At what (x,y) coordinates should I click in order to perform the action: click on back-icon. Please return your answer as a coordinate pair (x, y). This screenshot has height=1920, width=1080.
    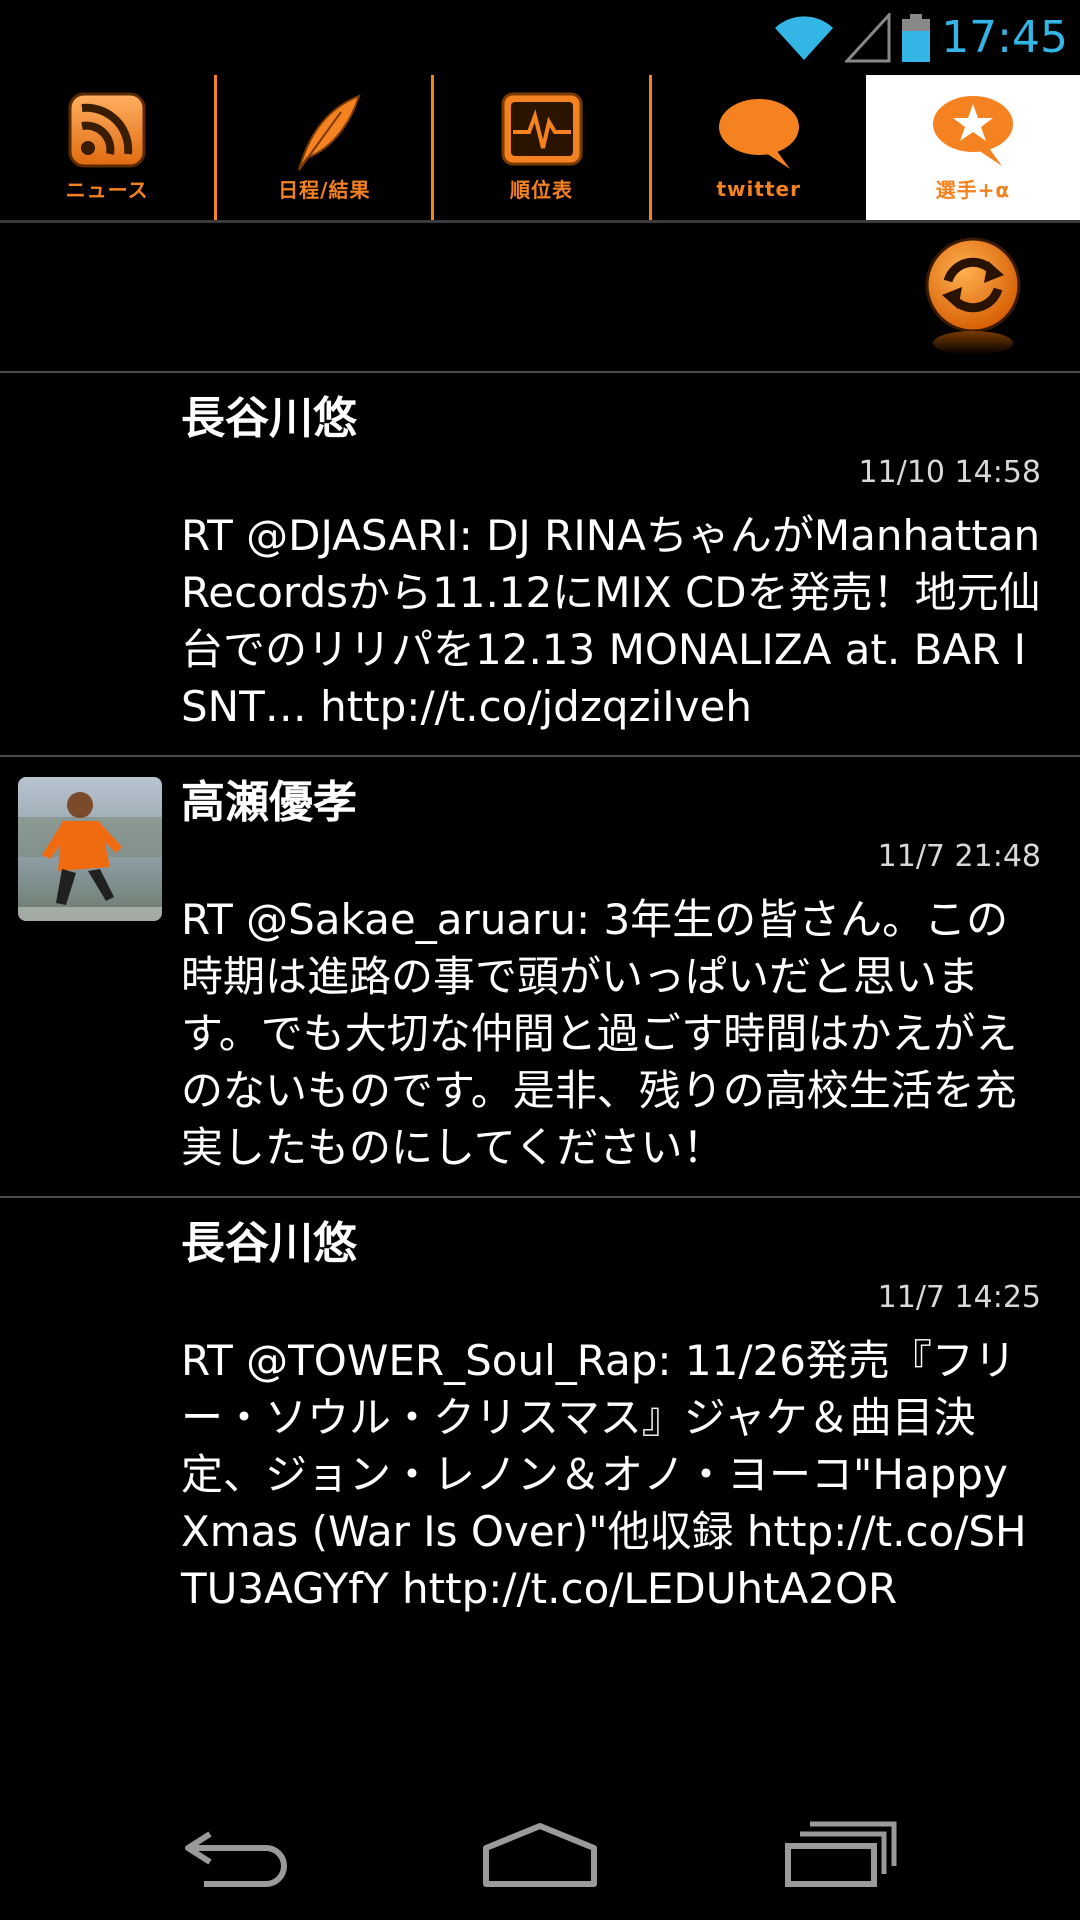
    Looking at the image, I should click on (240, 1853).